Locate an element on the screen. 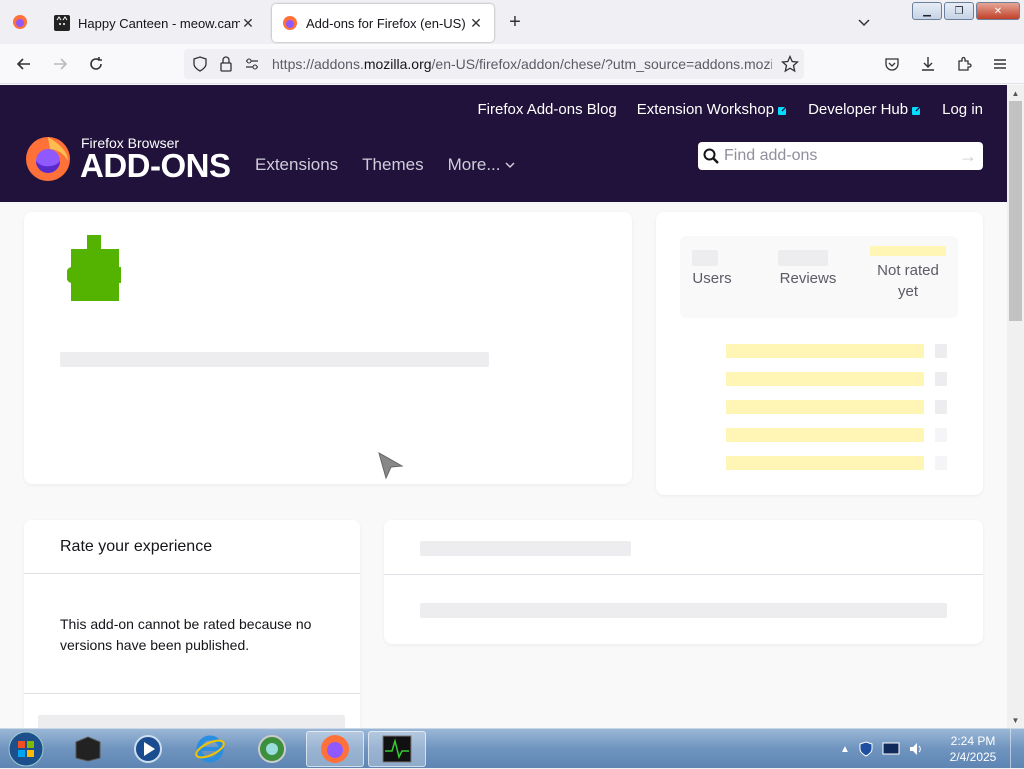  internet-explorer-icon is located at coordinates (210, 749).